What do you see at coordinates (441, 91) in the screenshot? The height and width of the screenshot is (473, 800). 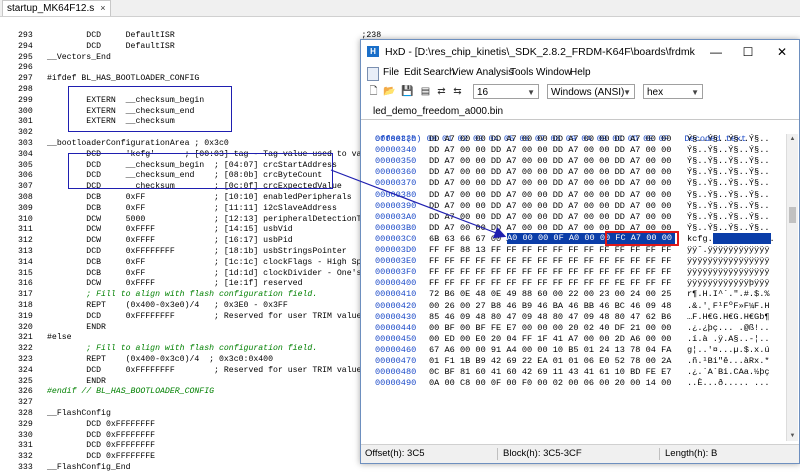 I see `swap-icon: ⇄` at bounding box center [441, 91].